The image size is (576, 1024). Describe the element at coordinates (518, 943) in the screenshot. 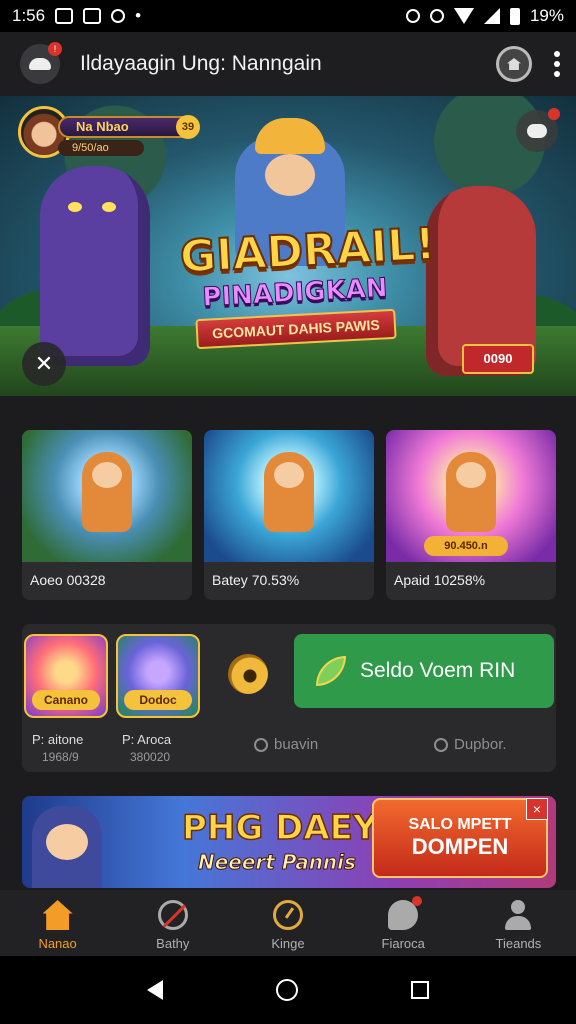

I see `nav-label: Tieands` at that location.